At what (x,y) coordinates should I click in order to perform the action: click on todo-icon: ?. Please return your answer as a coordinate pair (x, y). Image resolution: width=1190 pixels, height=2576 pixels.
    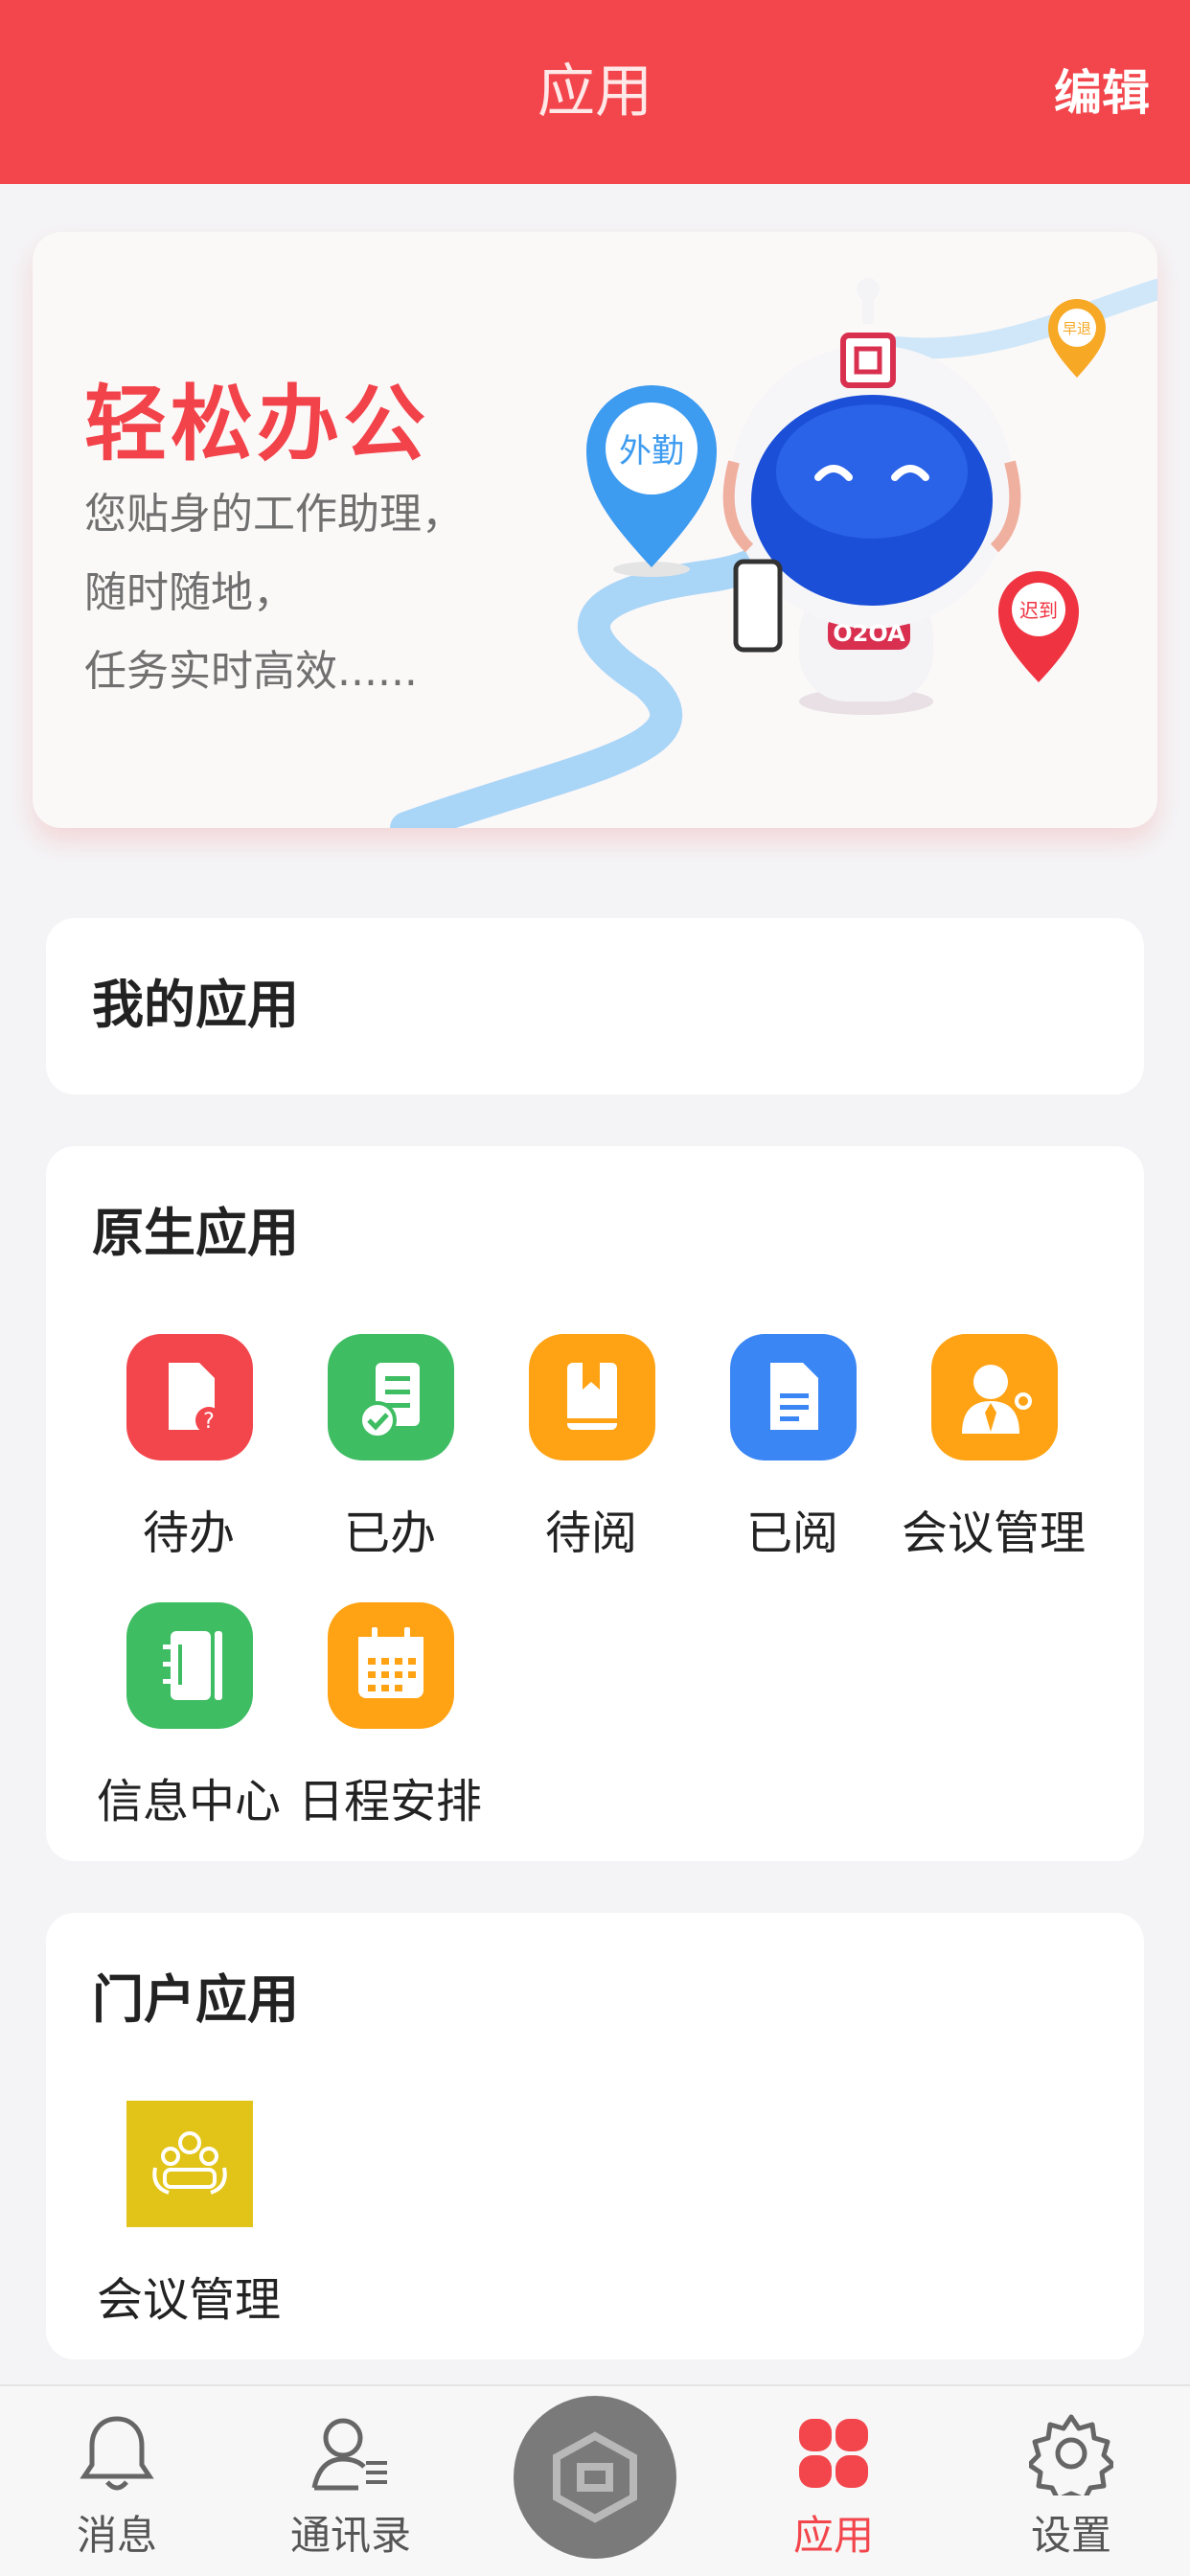
    Looking at the image, I should click on (190, 1397).